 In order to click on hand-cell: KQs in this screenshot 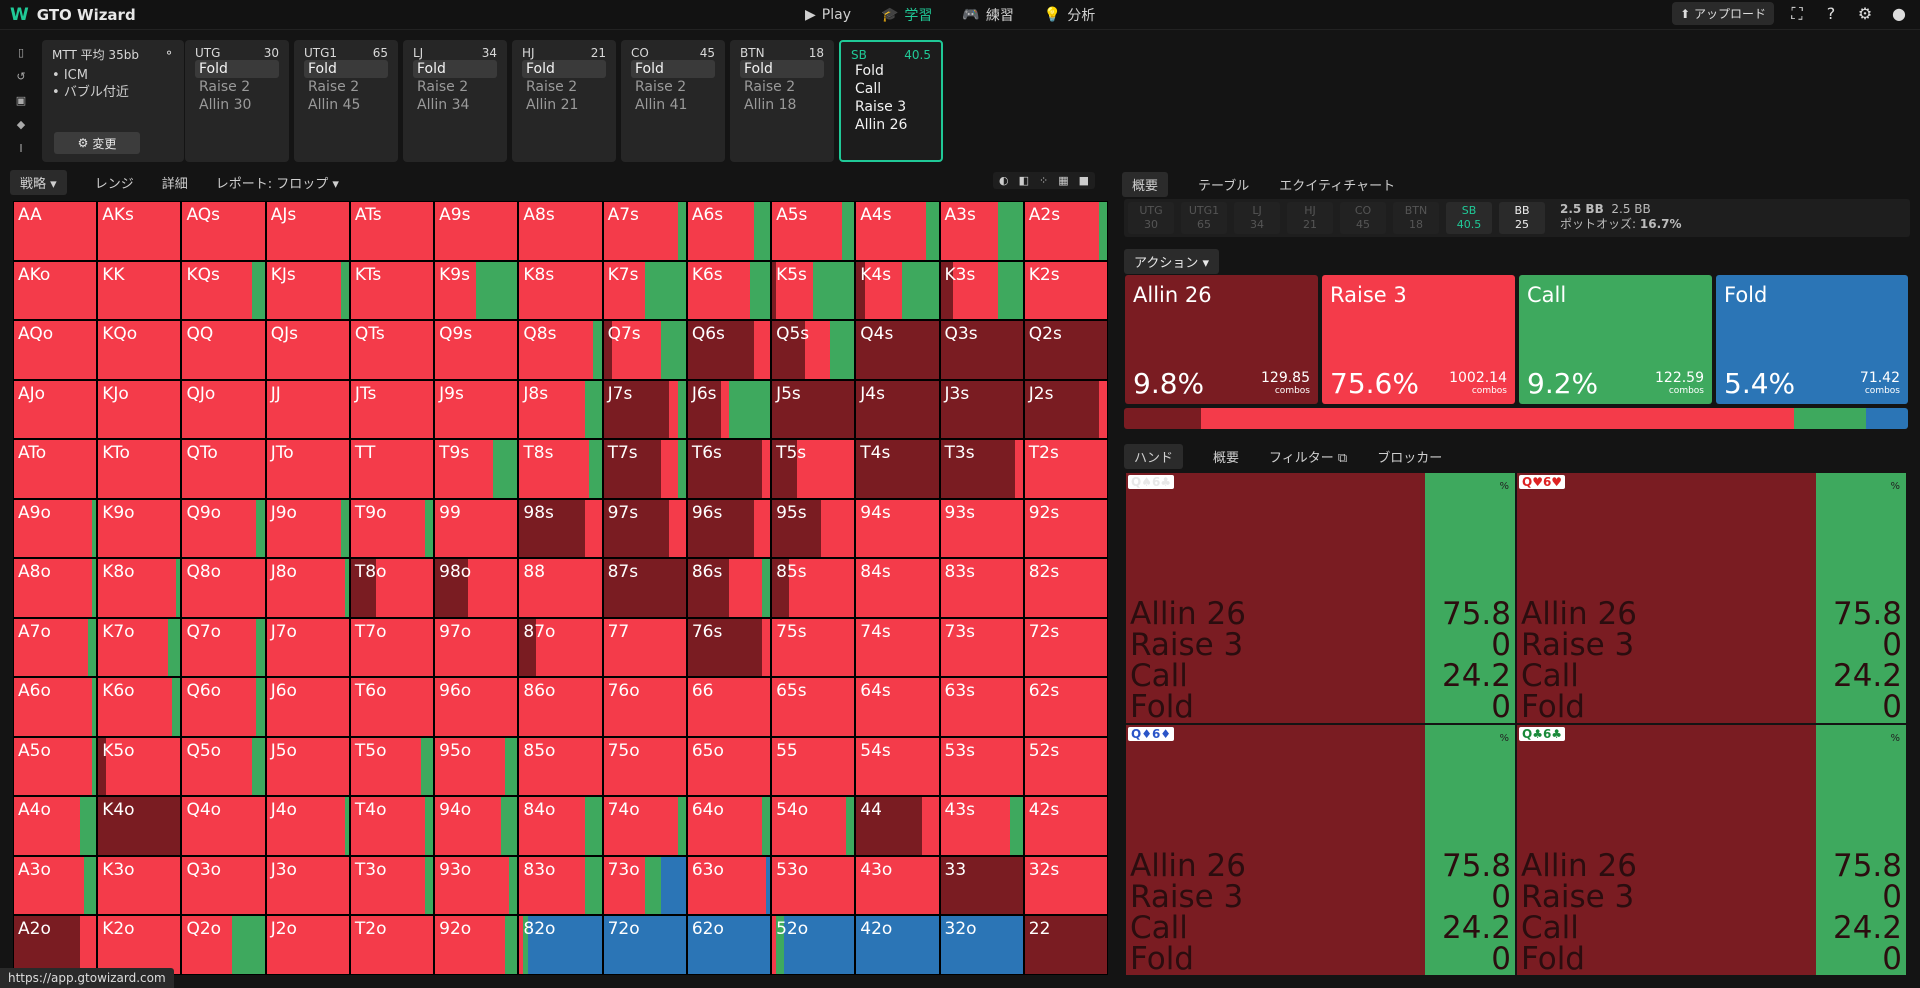, I will do `click(223, 290)`.